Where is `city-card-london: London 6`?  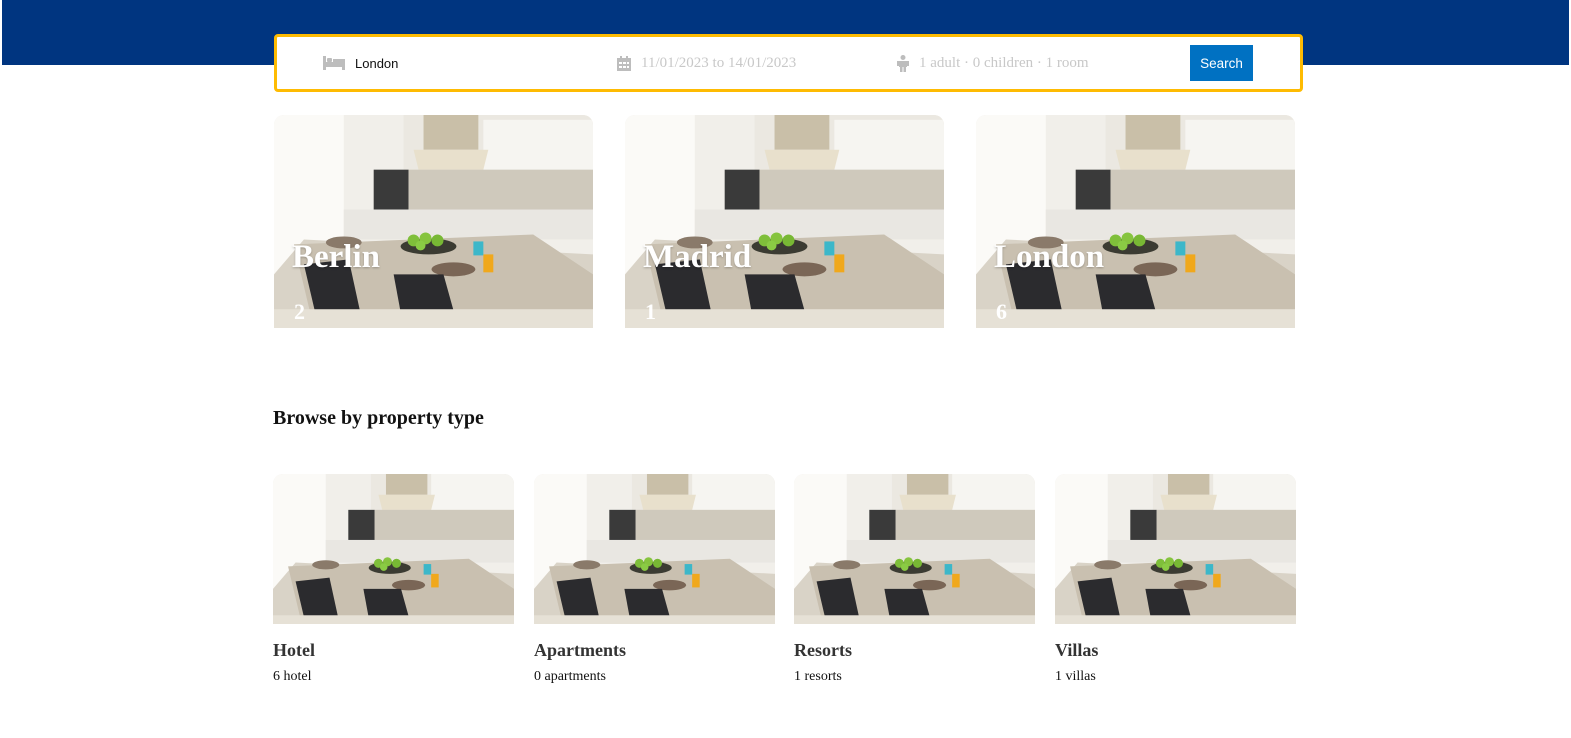
city-card-london: London 6 is located at coordinates (1135, 221).